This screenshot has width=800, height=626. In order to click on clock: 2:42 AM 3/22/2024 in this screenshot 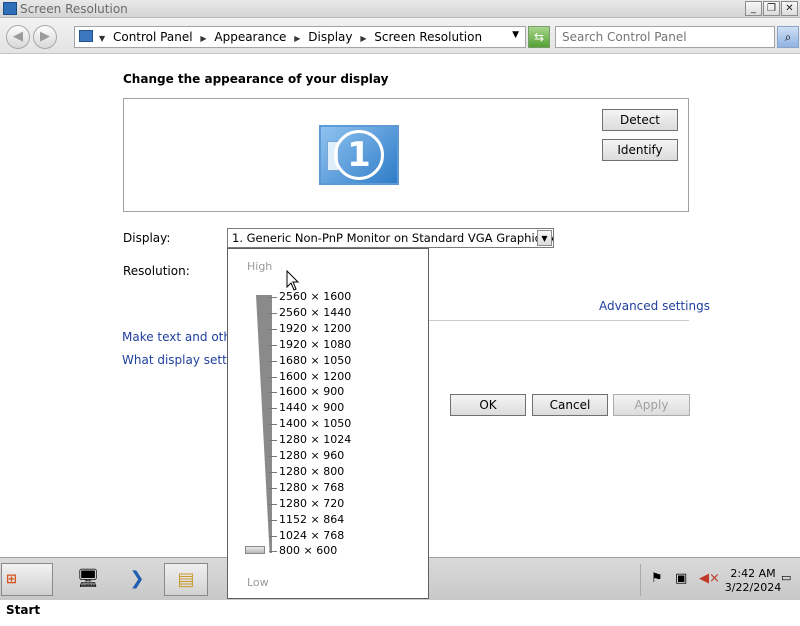, I will do `click(753, 581)`.